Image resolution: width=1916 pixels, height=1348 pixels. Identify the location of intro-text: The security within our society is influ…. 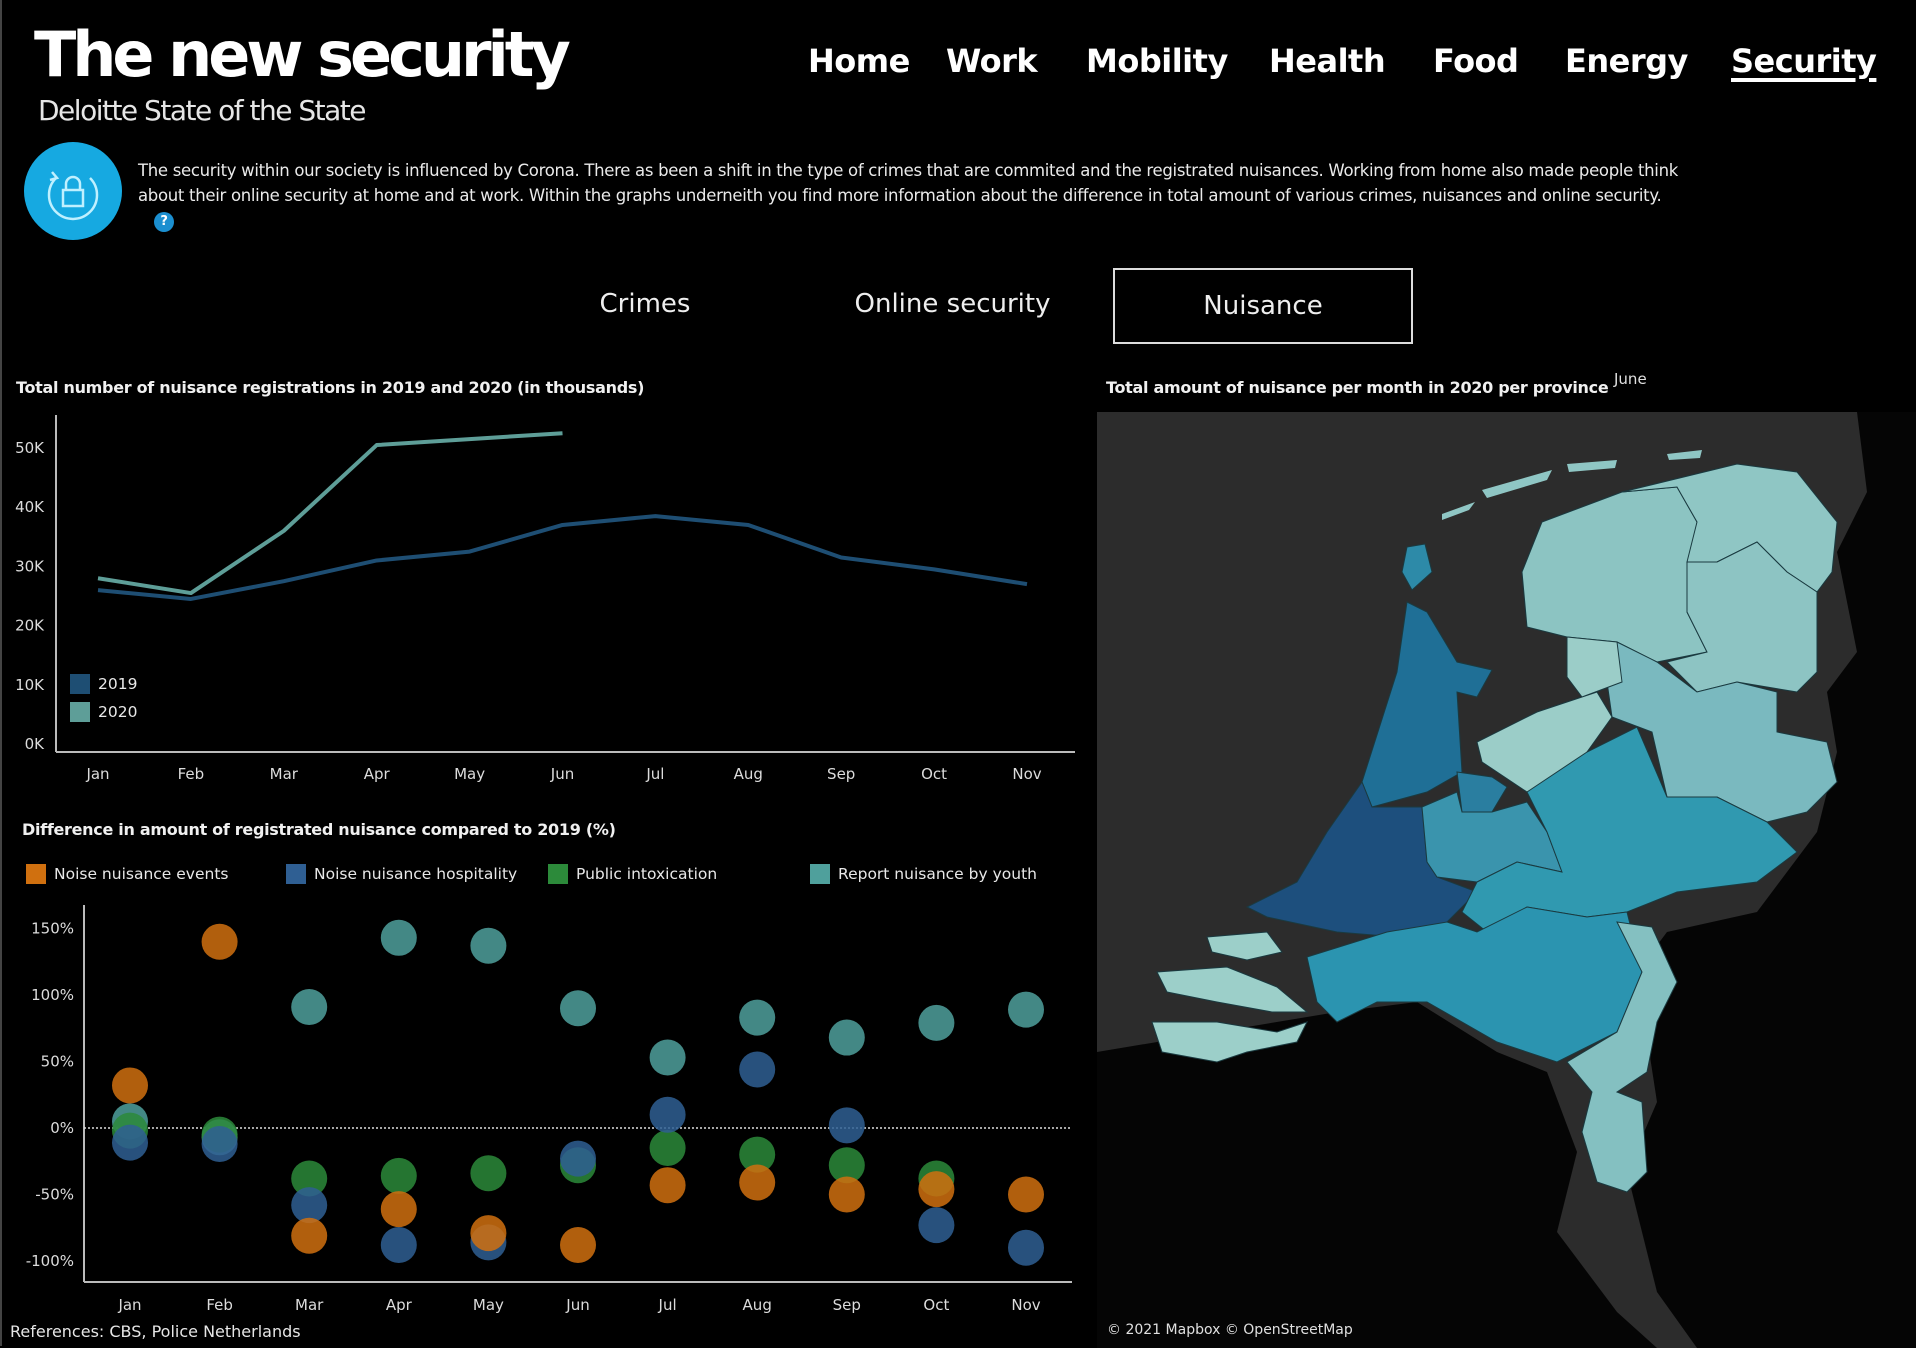
(913, 195).